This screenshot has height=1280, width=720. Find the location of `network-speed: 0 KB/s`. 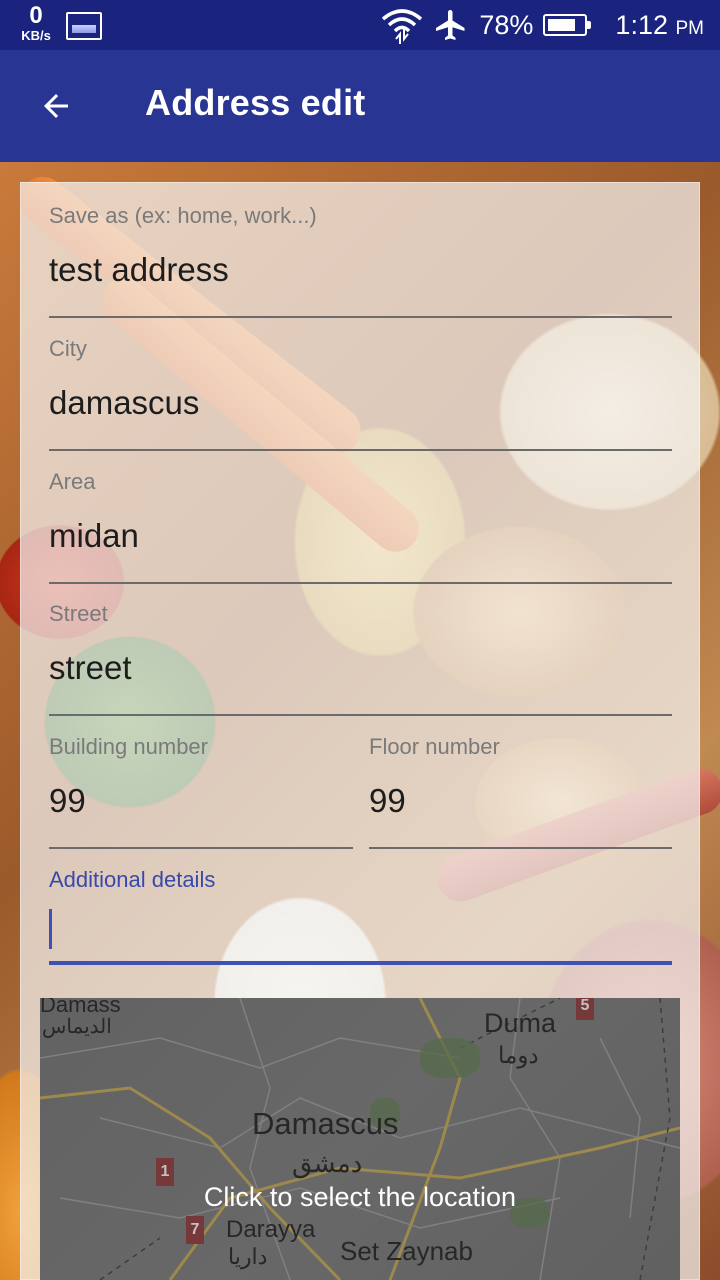

network-speed: 0 KB/s is located at coordinates (36, 22).